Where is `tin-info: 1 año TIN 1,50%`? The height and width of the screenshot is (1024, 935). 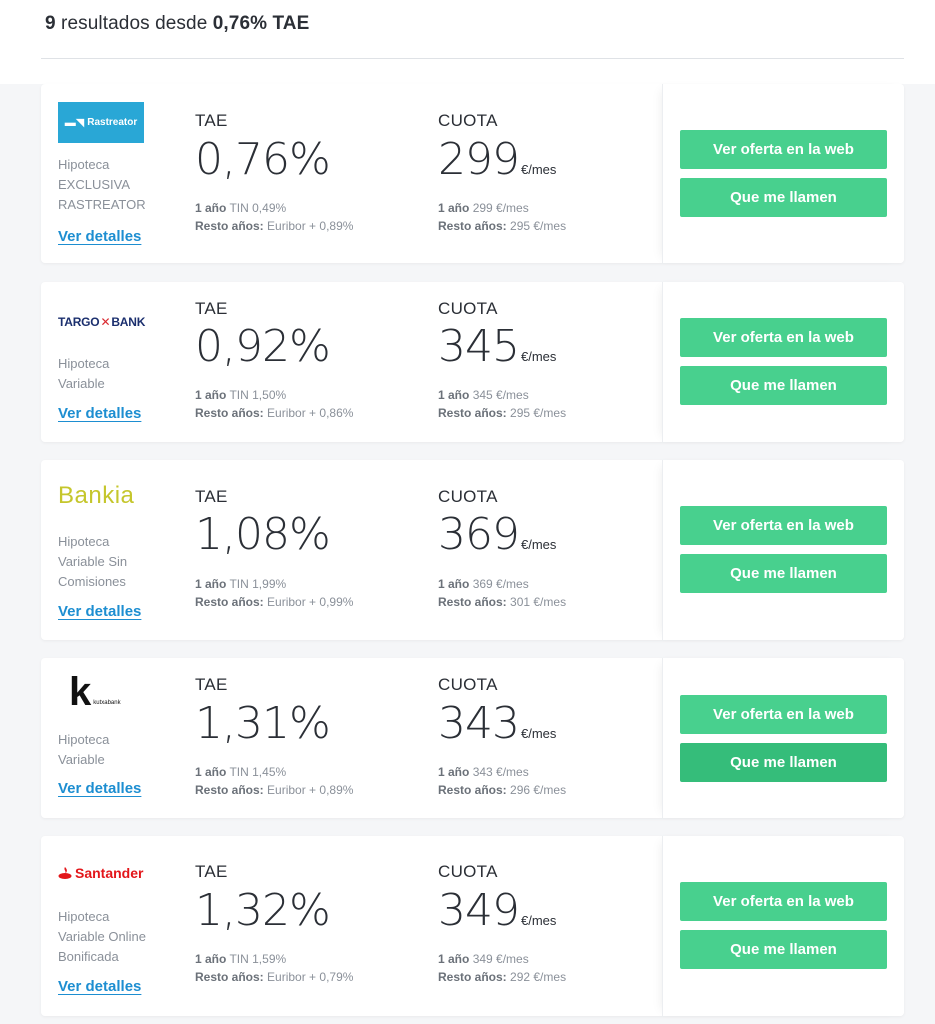 tin-info: 1 año TIN 1,50% is located at coordinates (240, 395).